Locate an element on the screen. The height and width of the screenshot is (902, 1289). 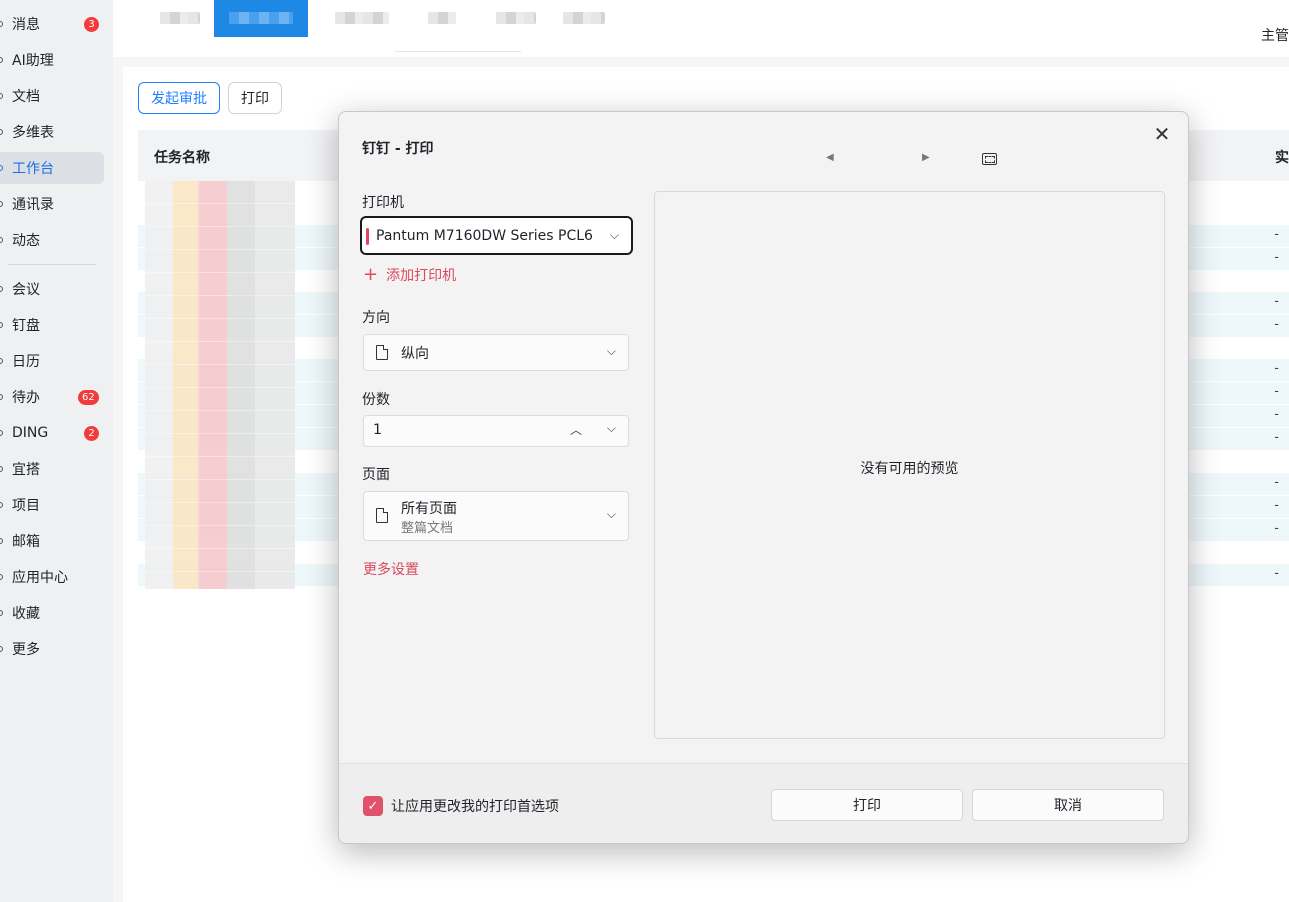
ding-badge: 2 is located at coordinates (91, 433).